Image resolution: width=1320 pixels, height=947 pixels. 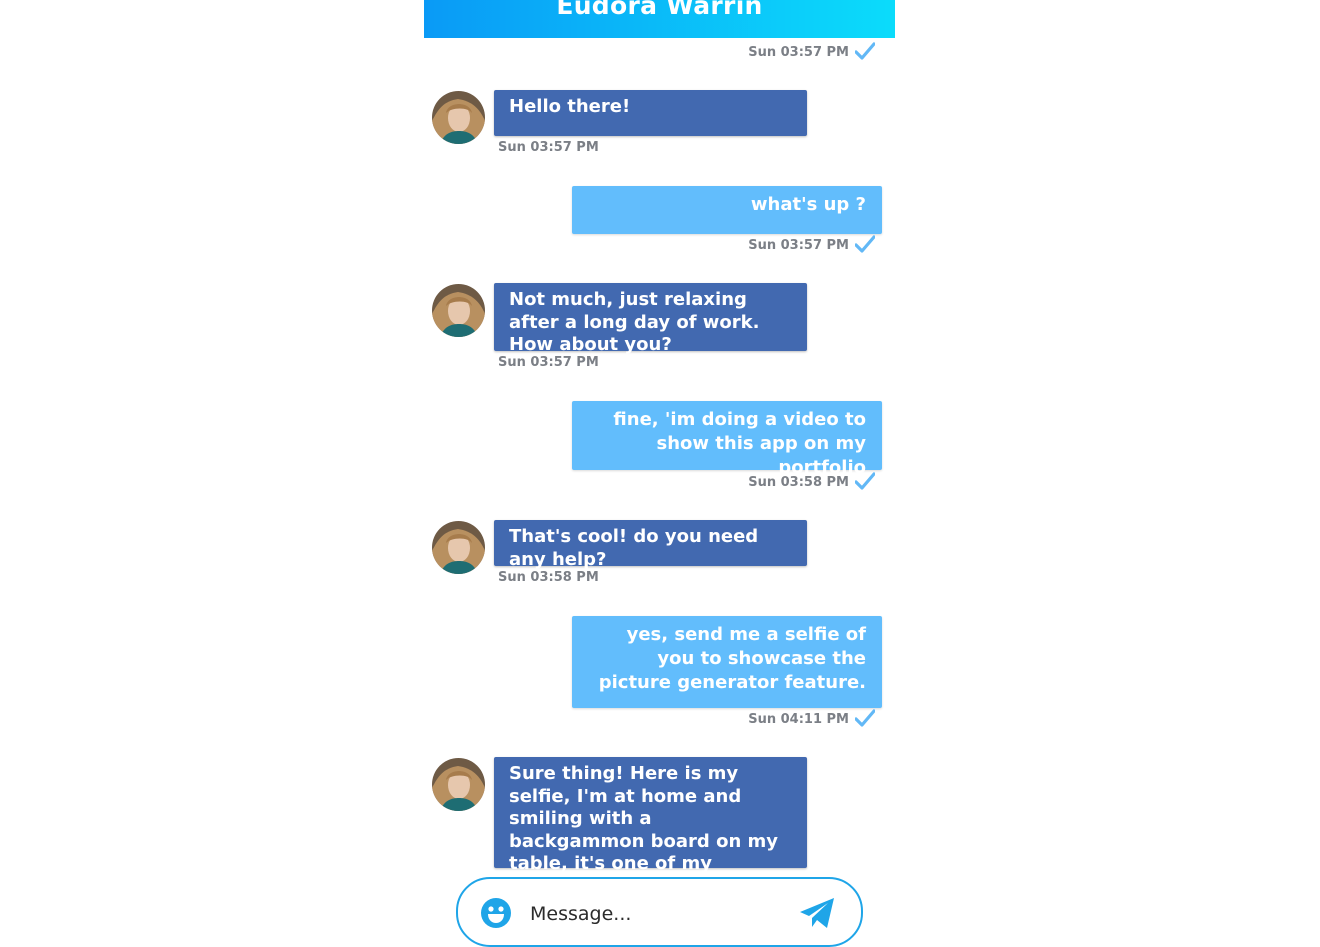 I want to click on message-input, so click(x=655, y=914).